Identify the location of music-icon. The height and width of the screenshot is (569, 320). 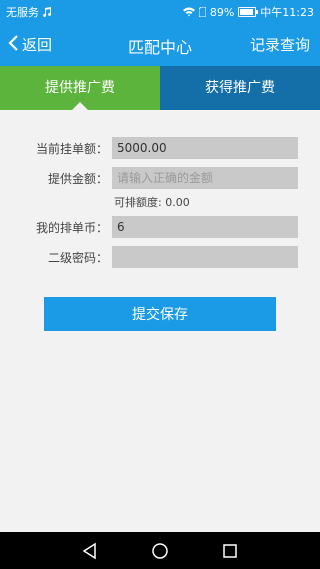
(47, 12).